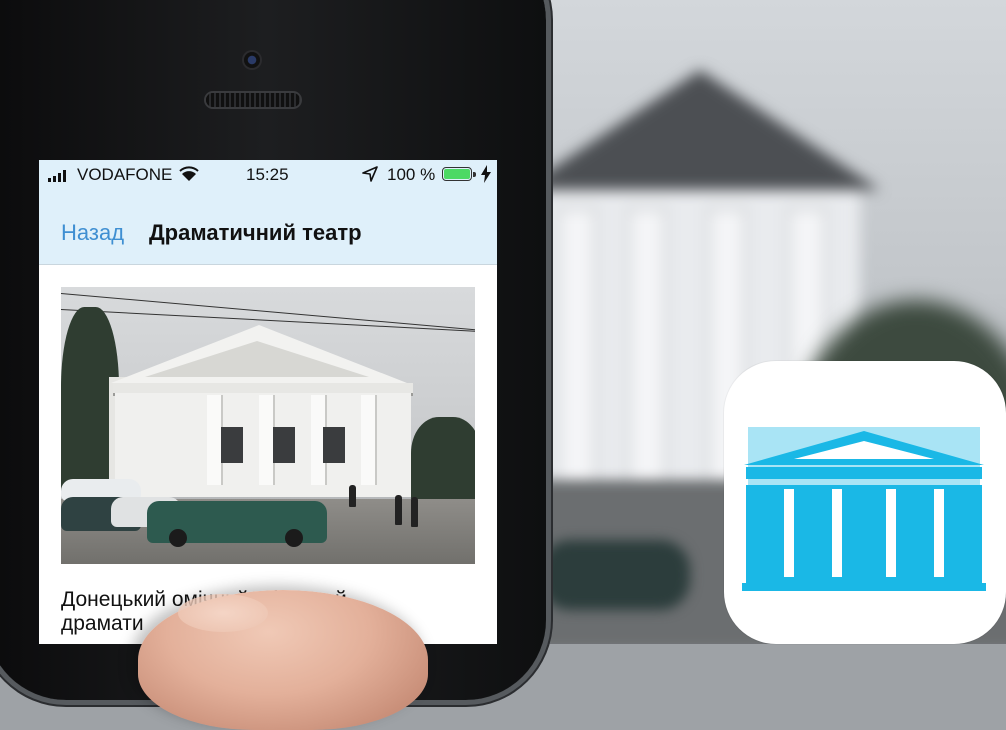 The width and height of the screenshot is (1006, 730). I want to click on wifi-icon, so click(189, 173).